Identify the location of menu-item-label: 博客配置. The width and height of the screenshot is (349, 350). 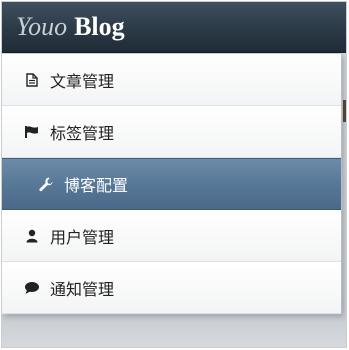
(96, 185).